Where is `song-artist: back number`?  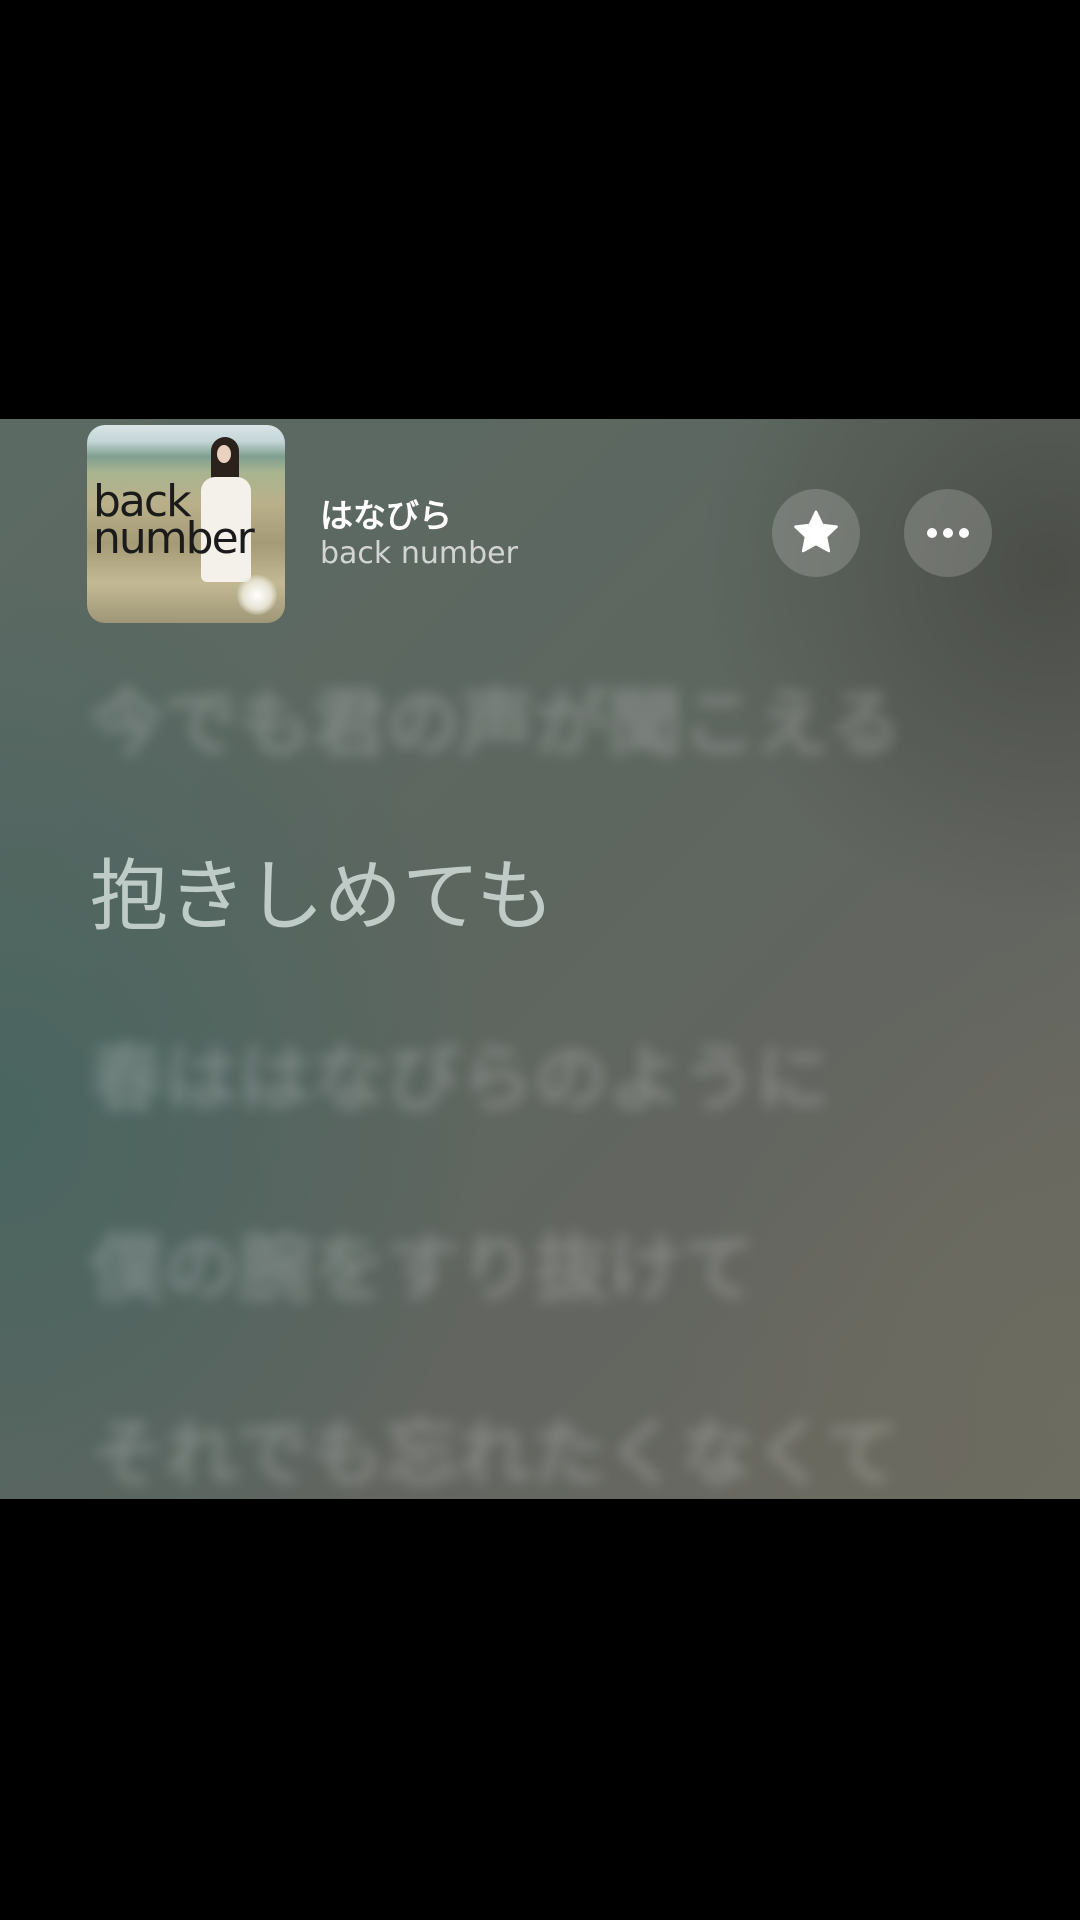 song-artist: back number is located at coordinates (419, 553).